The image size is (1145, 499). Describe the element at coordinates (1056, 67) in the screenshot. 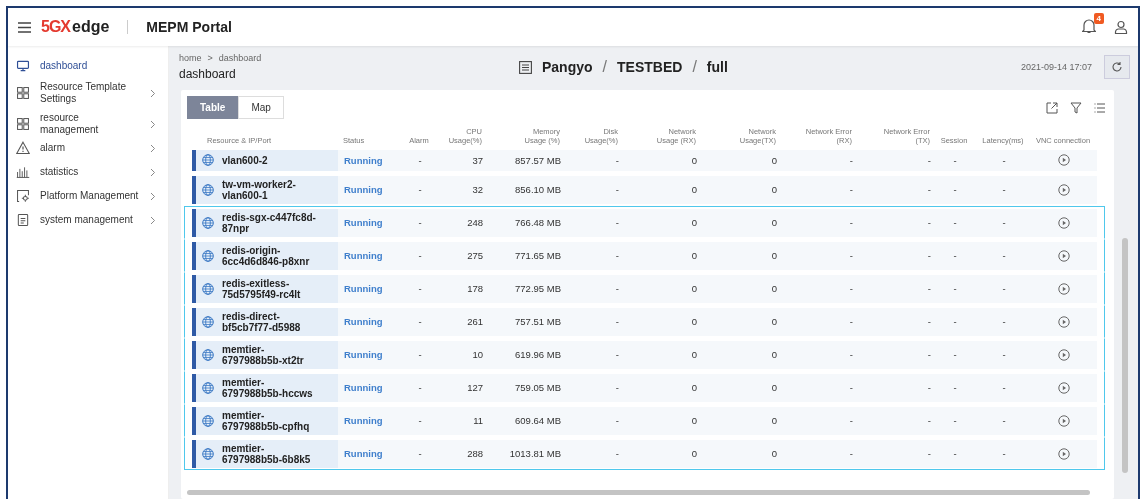

I see `timestamp: 2021-09-14 17:07` at that location.